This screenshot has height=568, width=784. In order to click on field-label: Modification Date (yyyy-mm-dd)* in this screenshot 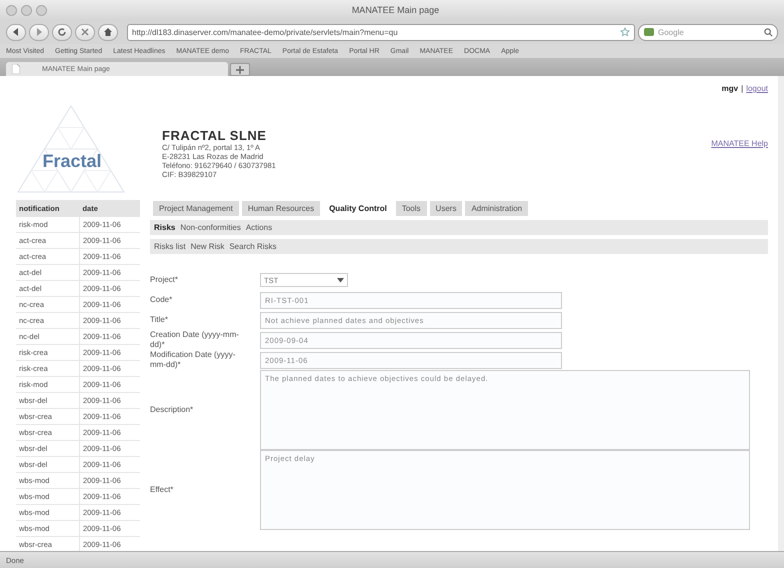, I will do `click(193, 360)`.